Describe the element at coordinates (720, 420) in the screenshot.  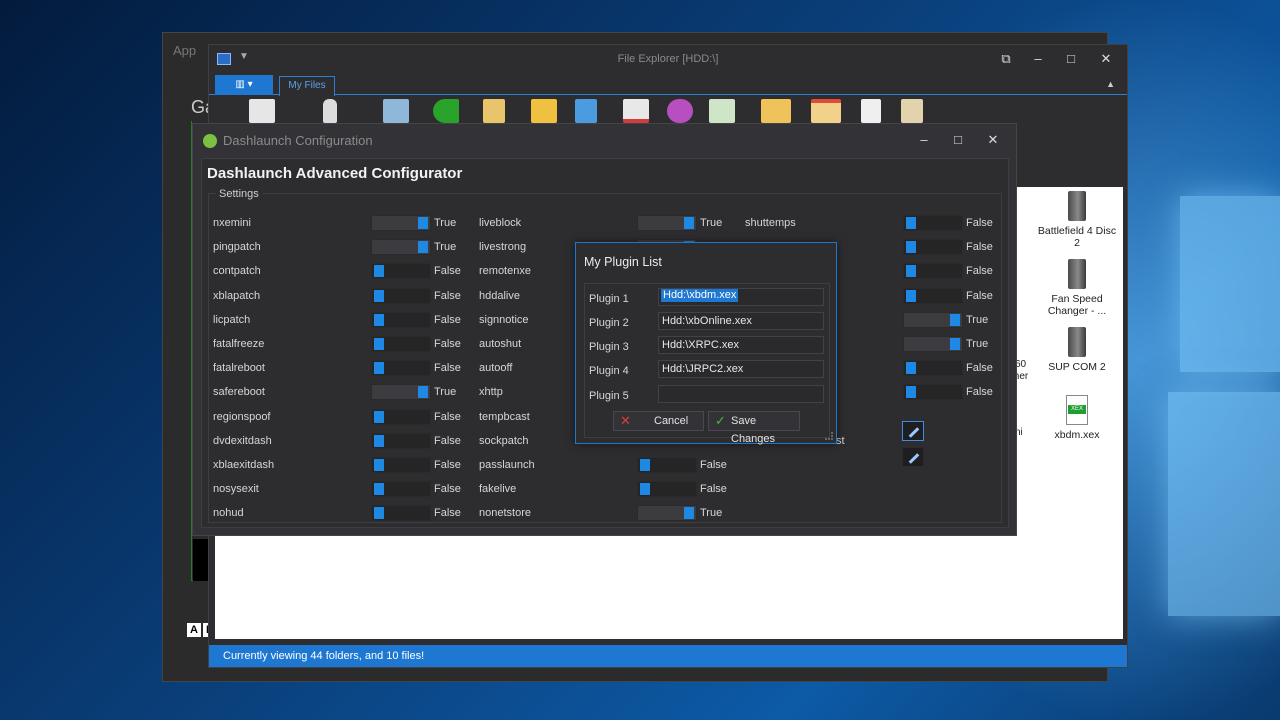
I see `checkmark-icon: ✓` at that location.